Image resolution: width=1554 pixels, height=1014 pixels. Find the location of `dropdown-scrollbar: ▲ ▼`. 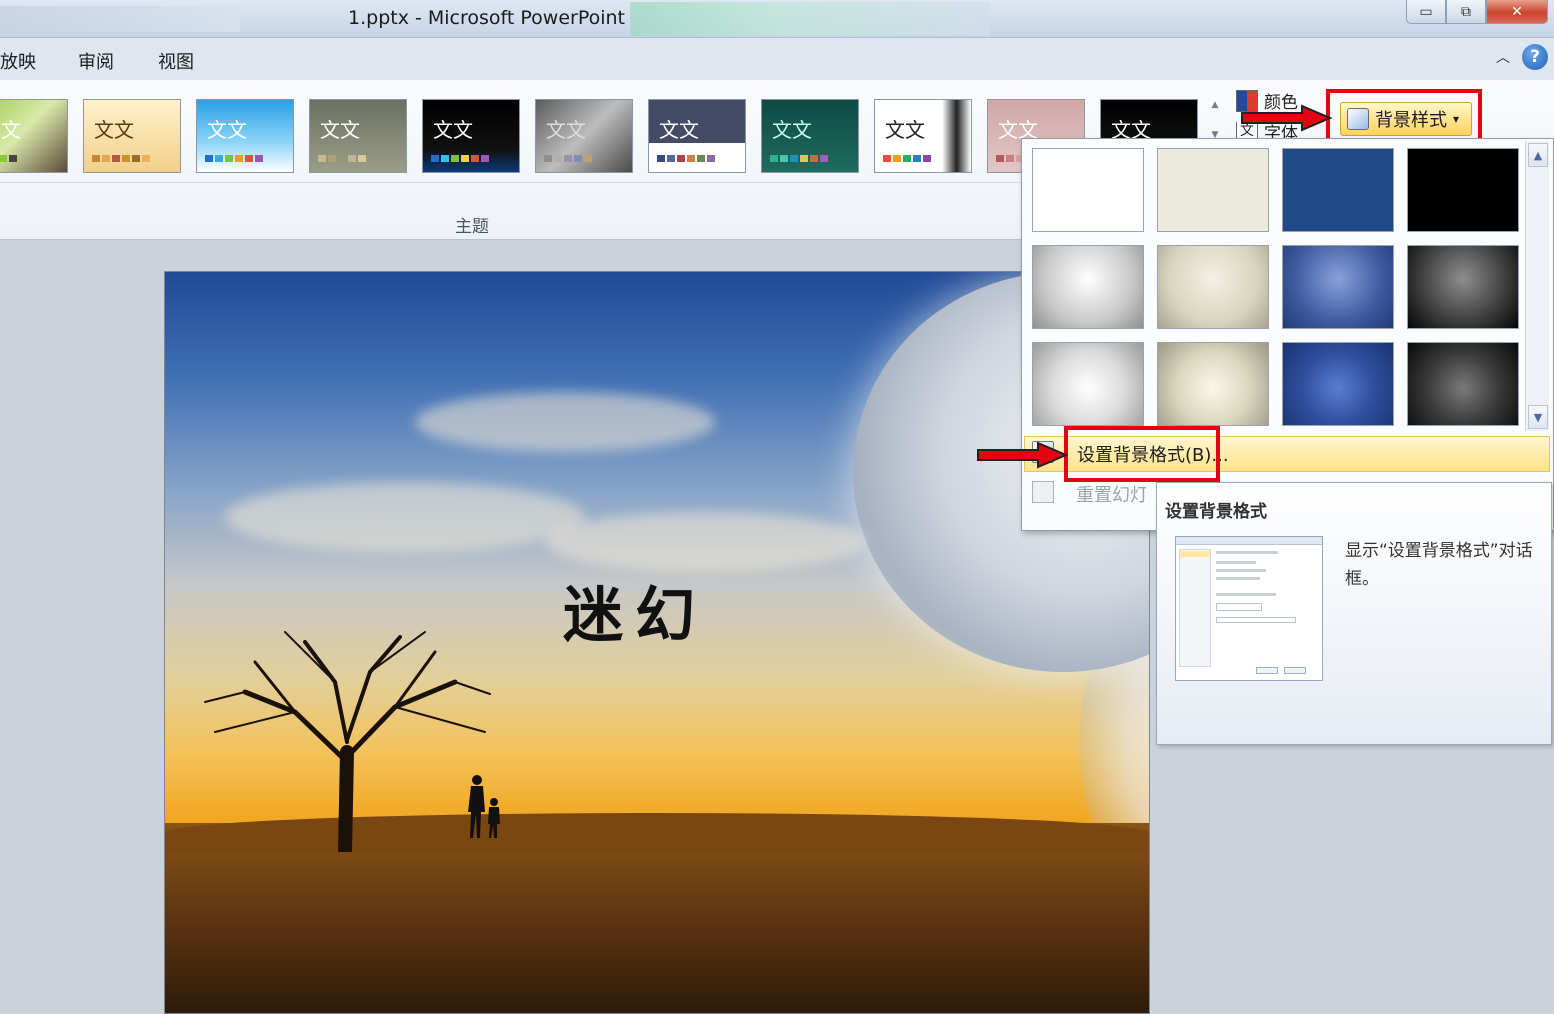

dropdown-scrollbar: ▲ ▼ is located at coordinates (1537, 286).